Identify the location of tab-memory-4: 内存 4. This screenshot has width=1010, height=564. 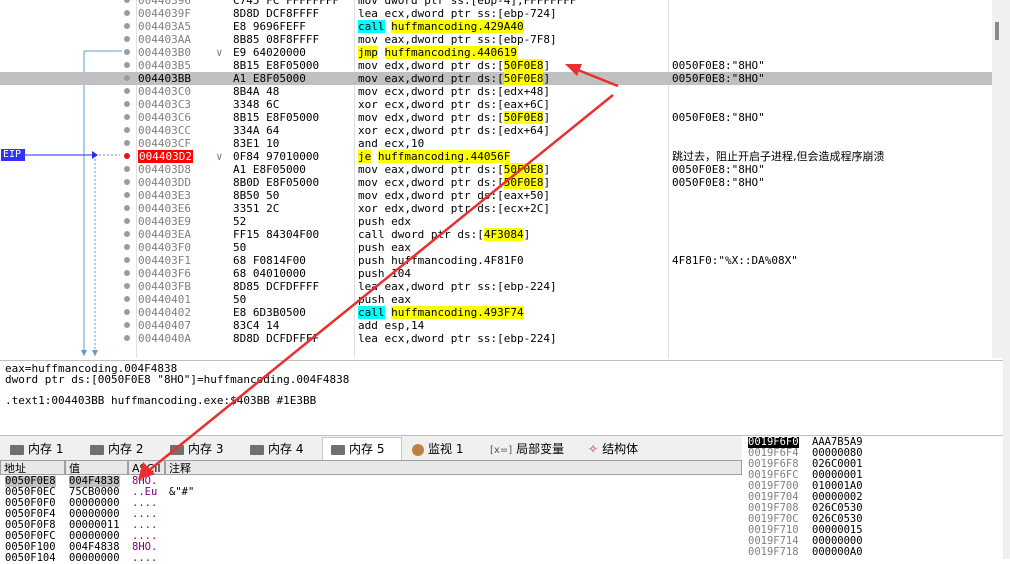
(280, 449).